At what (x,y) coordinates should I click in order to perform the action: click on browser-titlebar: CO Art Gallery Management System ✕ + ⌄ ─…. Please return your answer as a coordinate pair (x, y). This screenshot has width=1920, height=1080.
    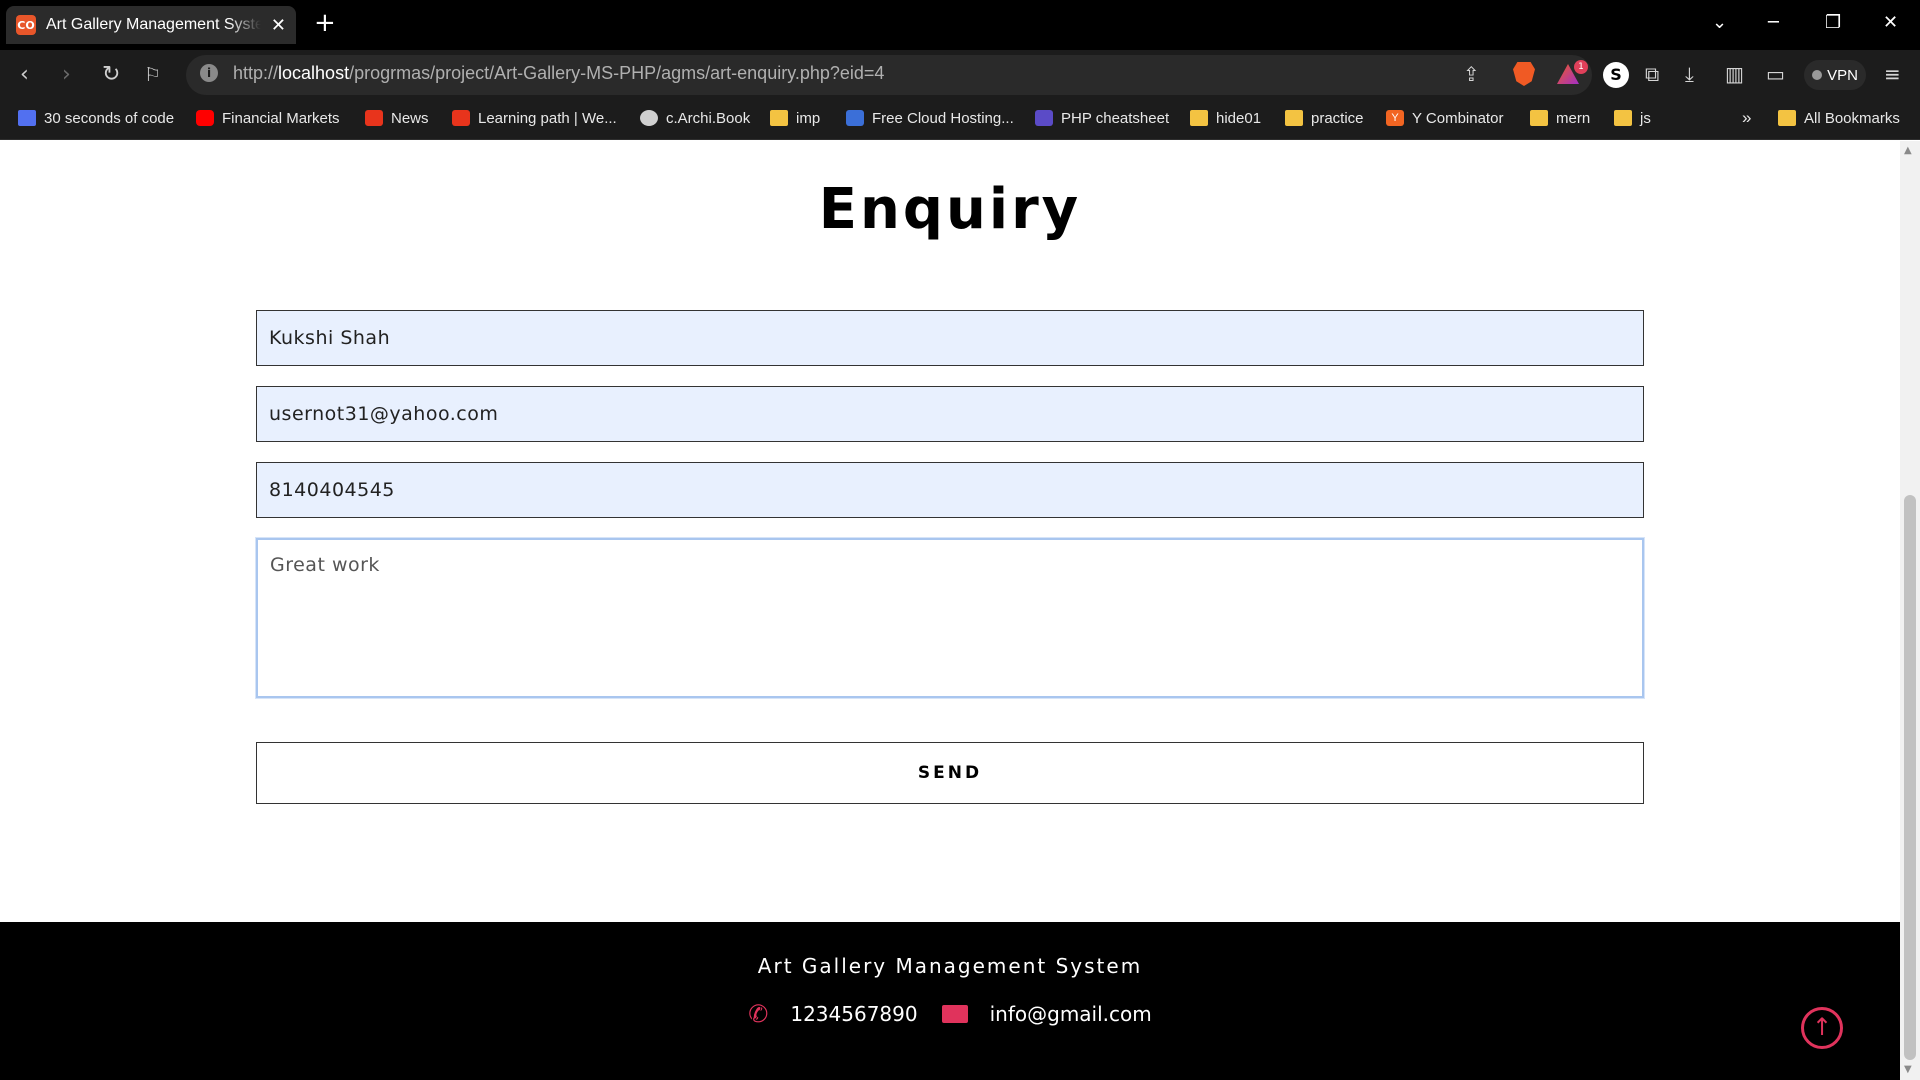
    Looking at the image, I should click on (960, 25).